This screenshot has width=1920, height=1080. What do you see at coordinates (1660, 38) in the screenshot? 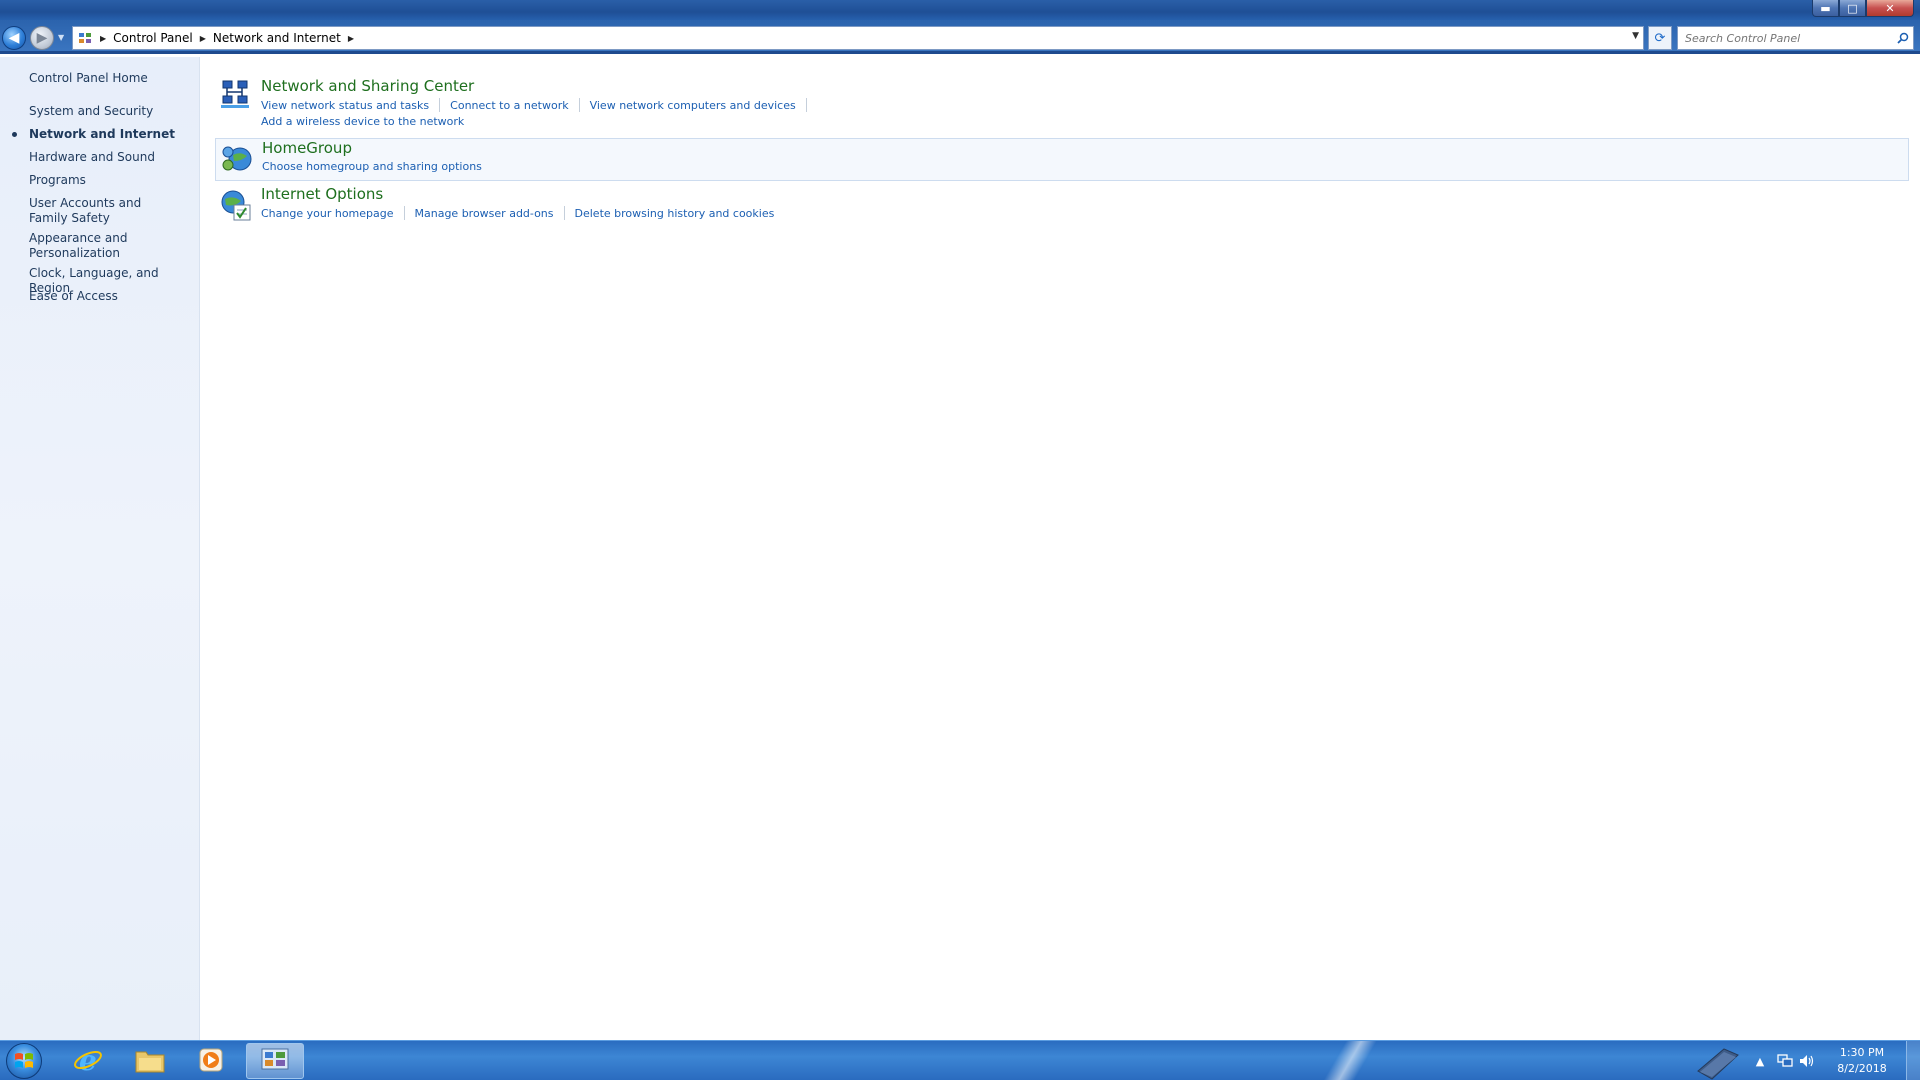
I see `refresh-button: ⟳` at bounding box center [1660, 38].